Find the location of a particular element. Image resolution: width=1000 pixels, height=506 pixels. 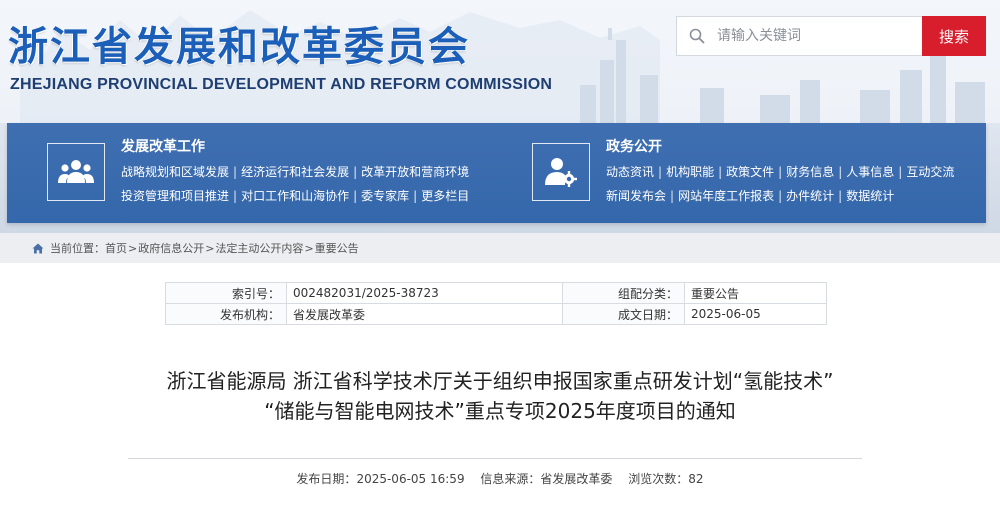

category-label: 组配分类： is located at coordinates (623, 293).